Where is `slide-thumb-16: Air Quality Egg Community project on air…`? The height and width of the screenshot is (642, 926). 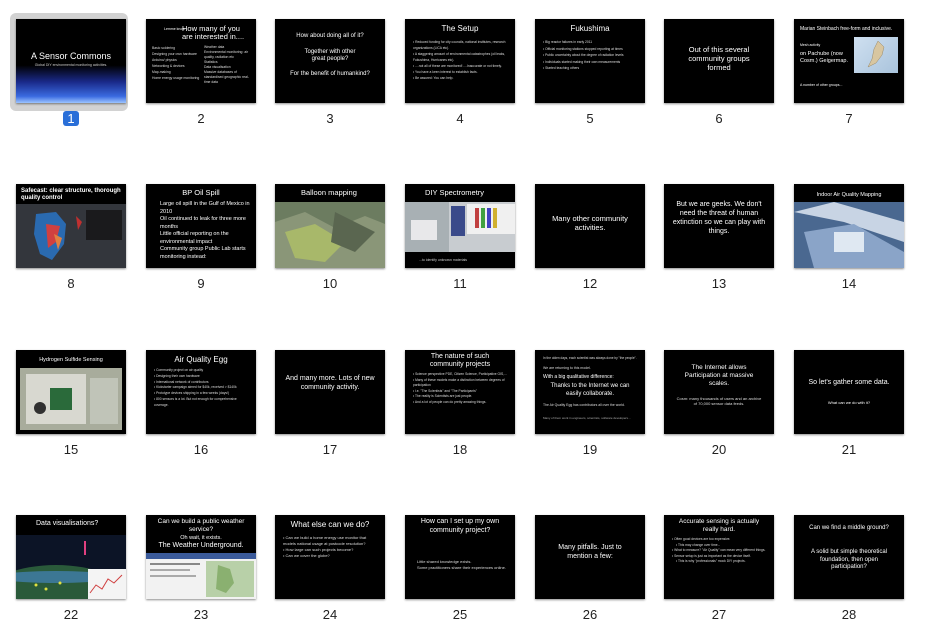
slide-thumb-16: Air Quality Egg Community project on air… is located at coordinates (201, 405).